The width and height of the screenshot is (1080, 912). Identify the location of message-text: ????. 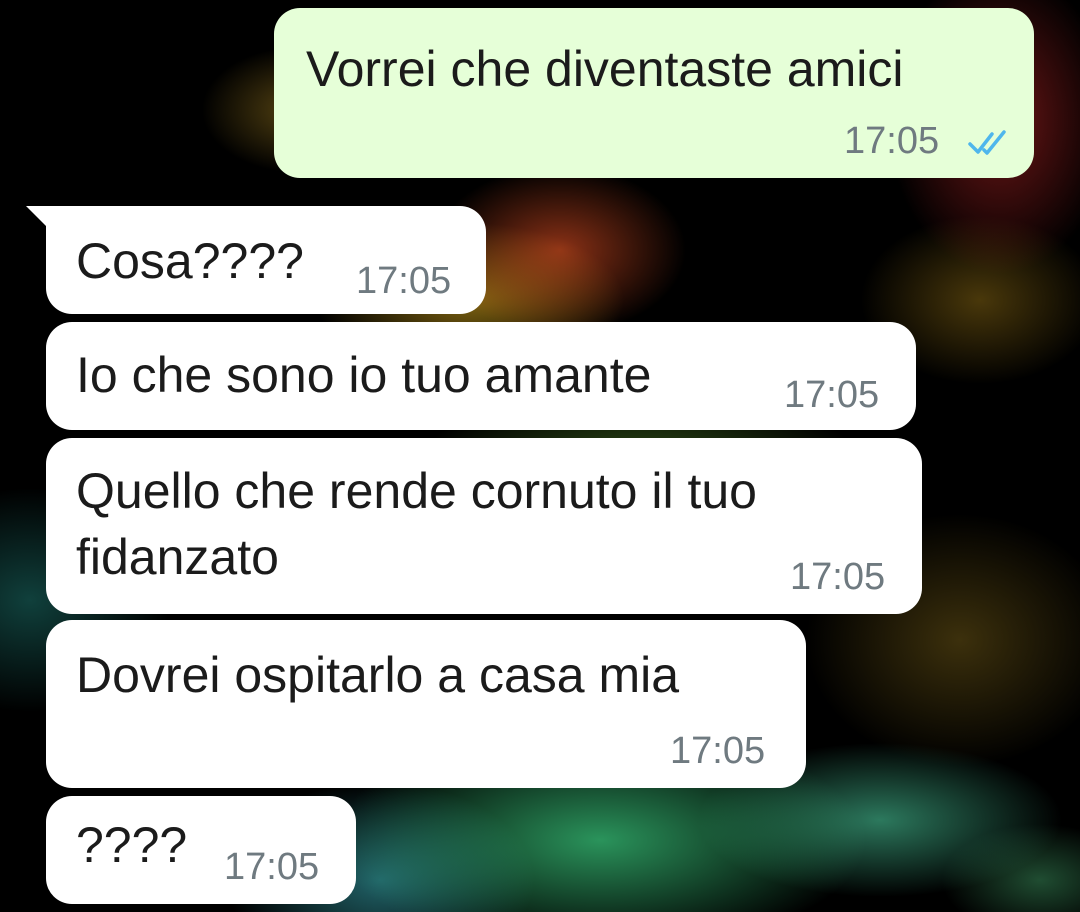
(132, 845).